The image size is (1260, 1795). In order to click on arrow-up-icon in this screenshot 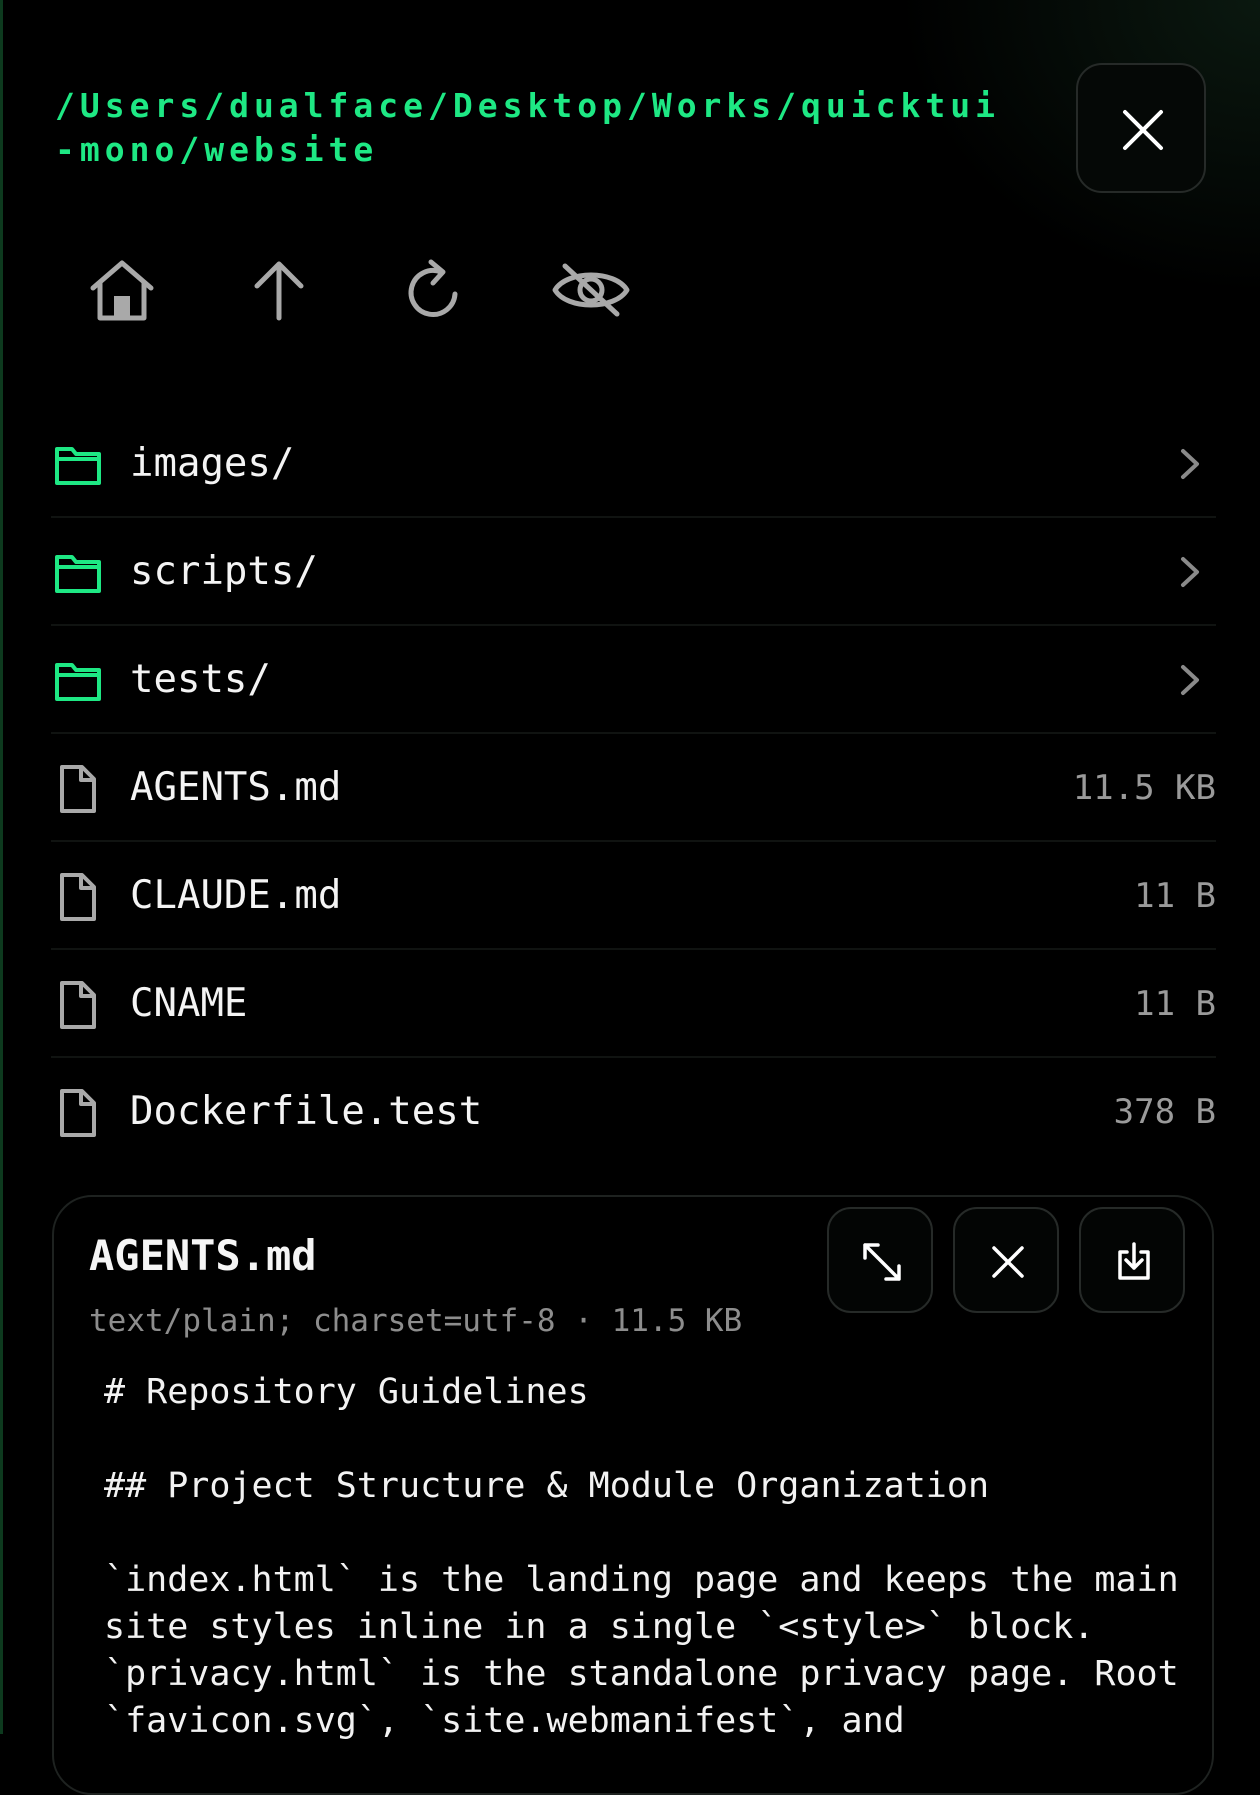, I will do `click(279, 291)`.